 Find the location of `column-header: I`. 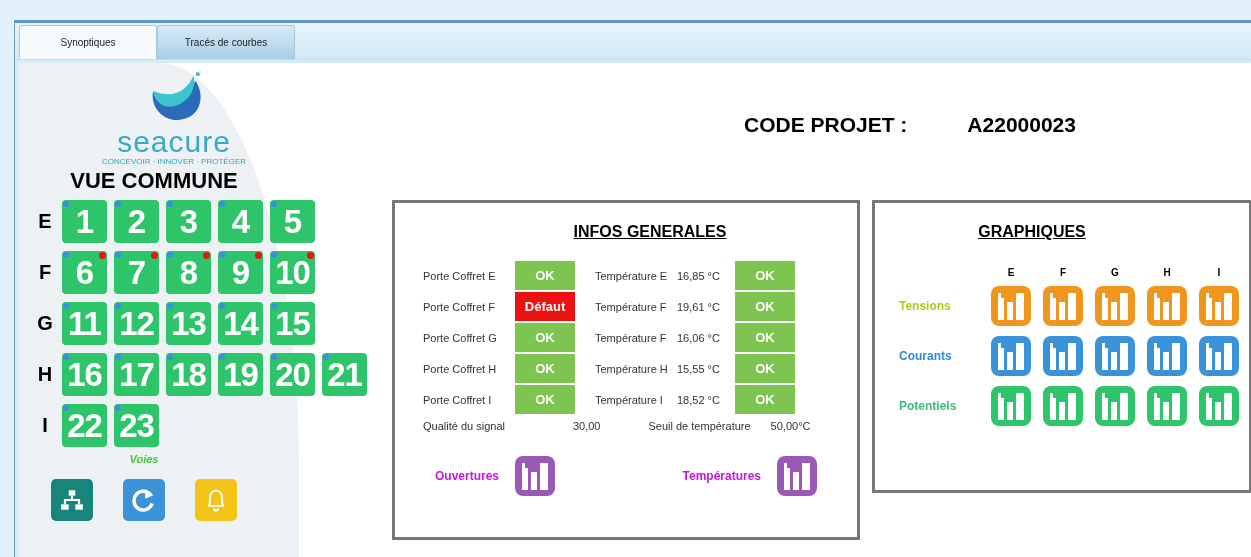

column-header: I is located at coordinates (1219, 272).